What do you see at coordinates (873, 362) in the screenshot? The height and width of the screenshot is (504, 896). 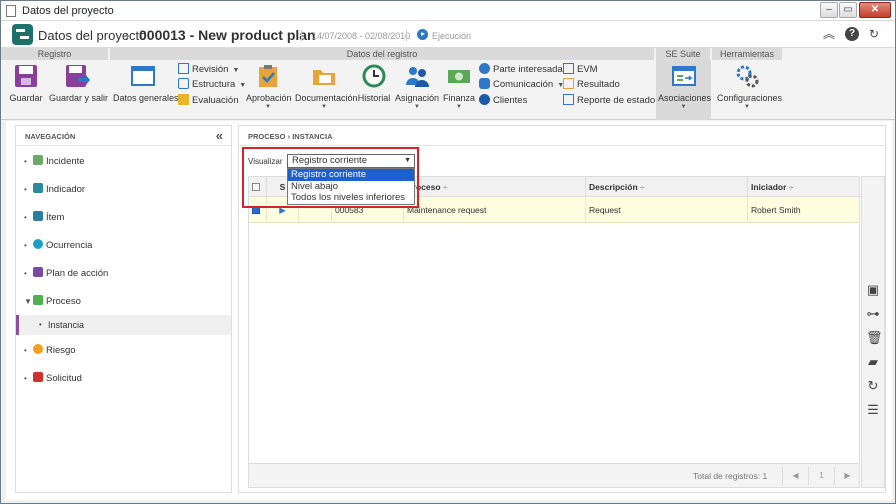 I see `open-folder-icon: ▰` at bounding box center [873, 362].